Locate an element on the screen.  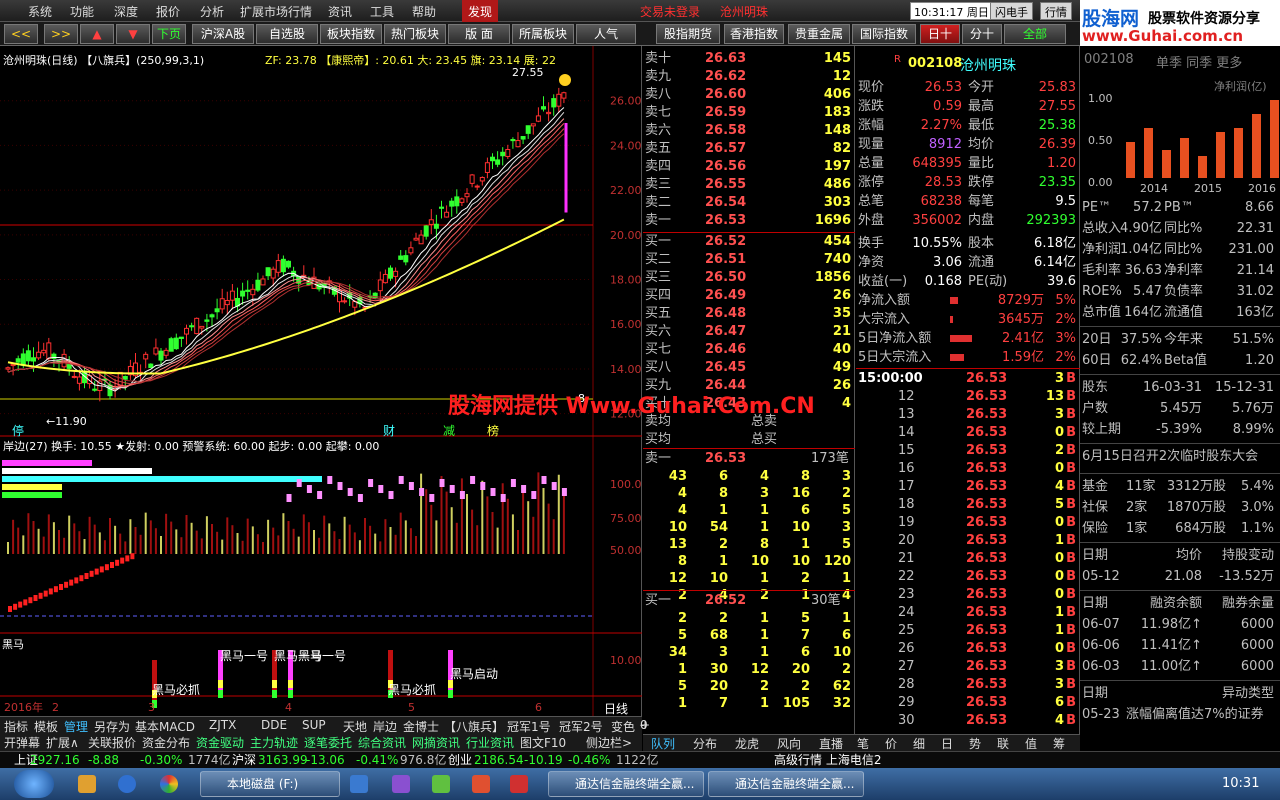
function-tab-10: 图文F10 is located at coordinates (543, 742).